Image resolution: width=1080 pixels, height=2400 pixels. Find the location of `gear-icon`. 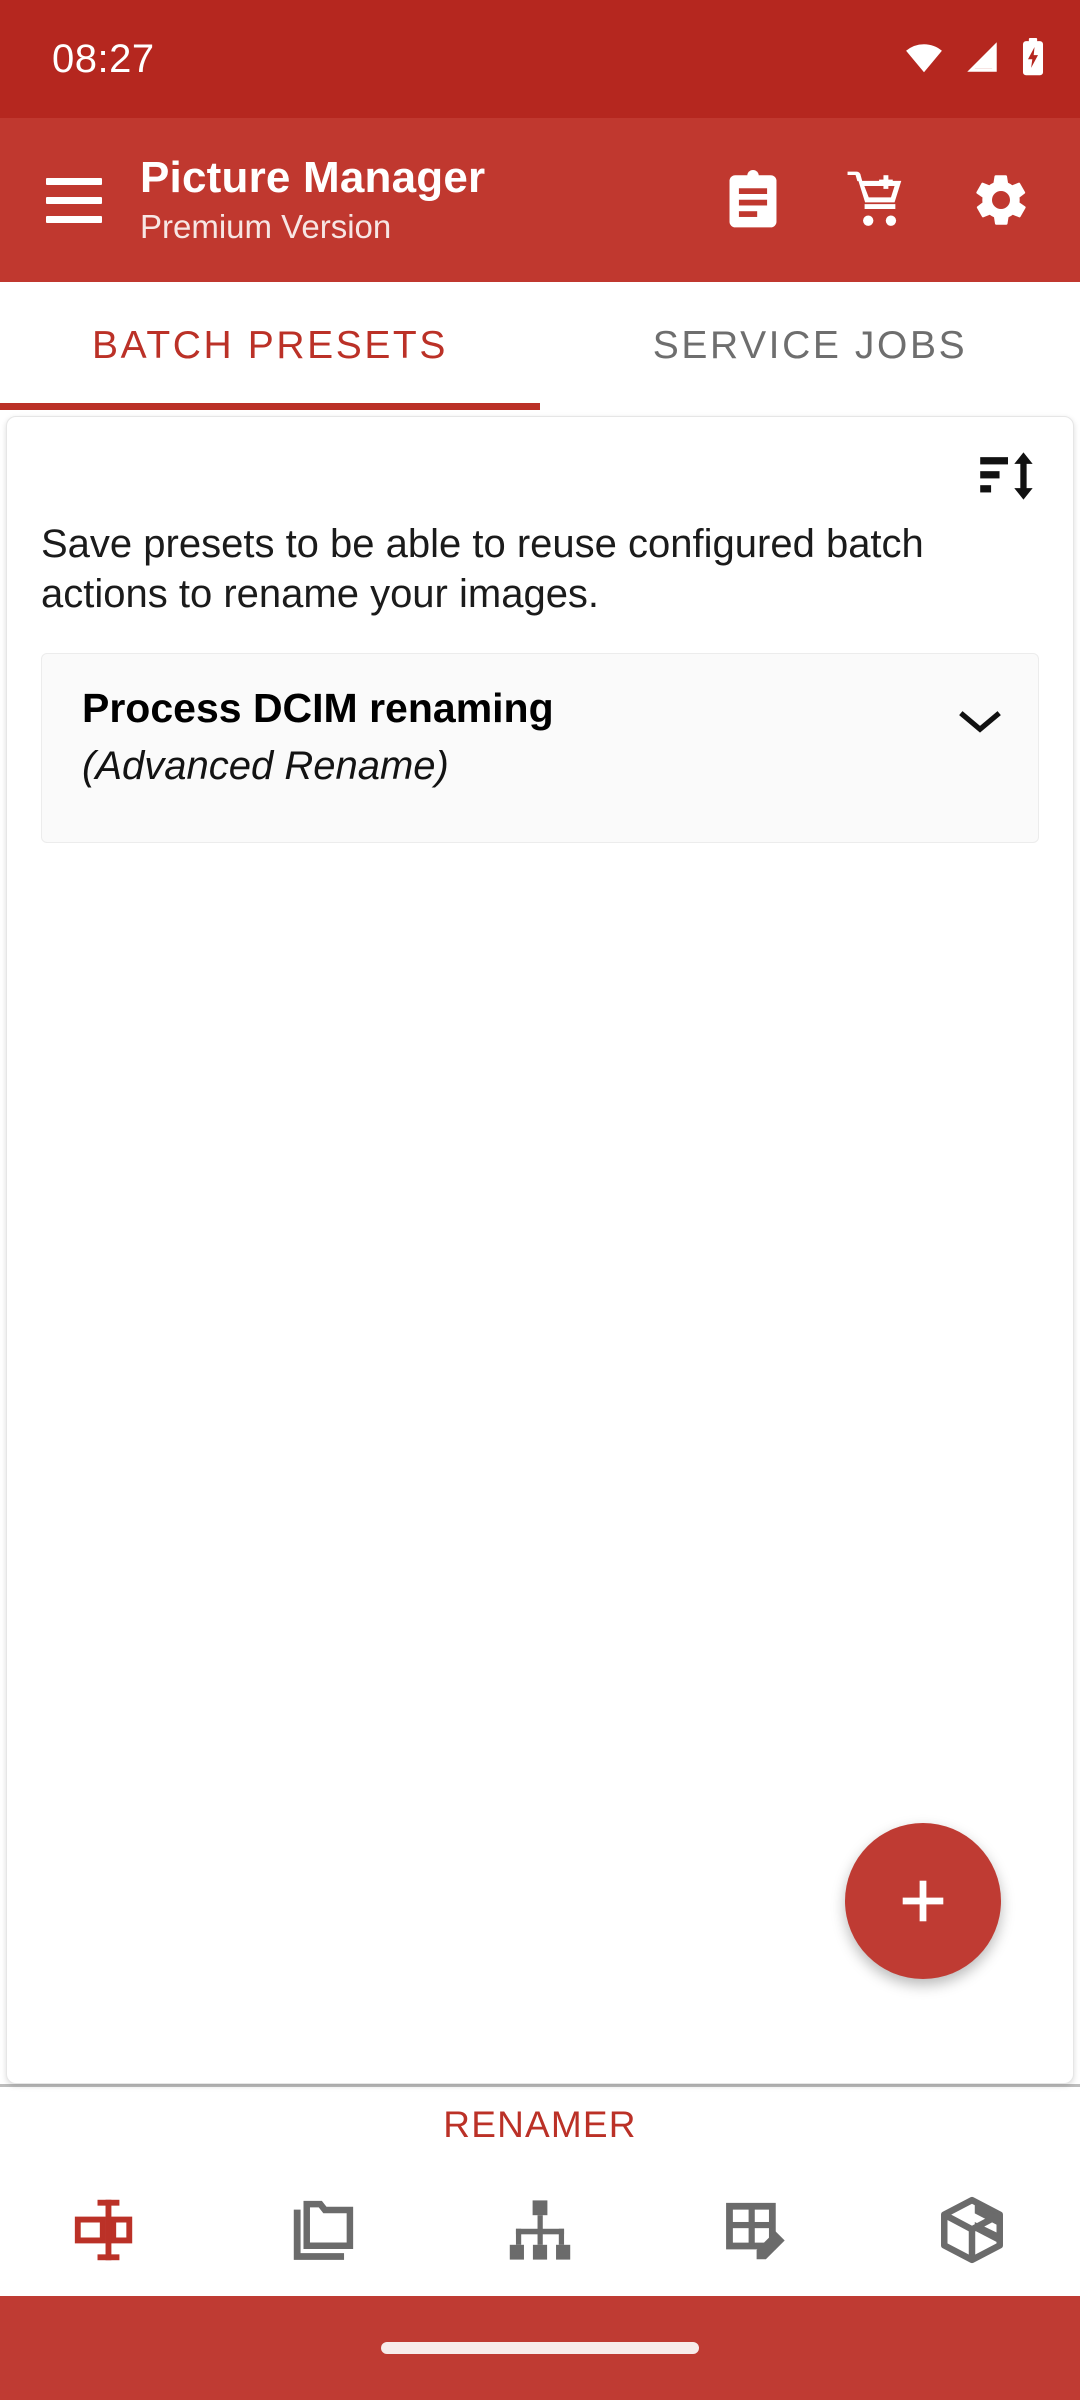

gear-icon is located at coordinates (1001, 200).